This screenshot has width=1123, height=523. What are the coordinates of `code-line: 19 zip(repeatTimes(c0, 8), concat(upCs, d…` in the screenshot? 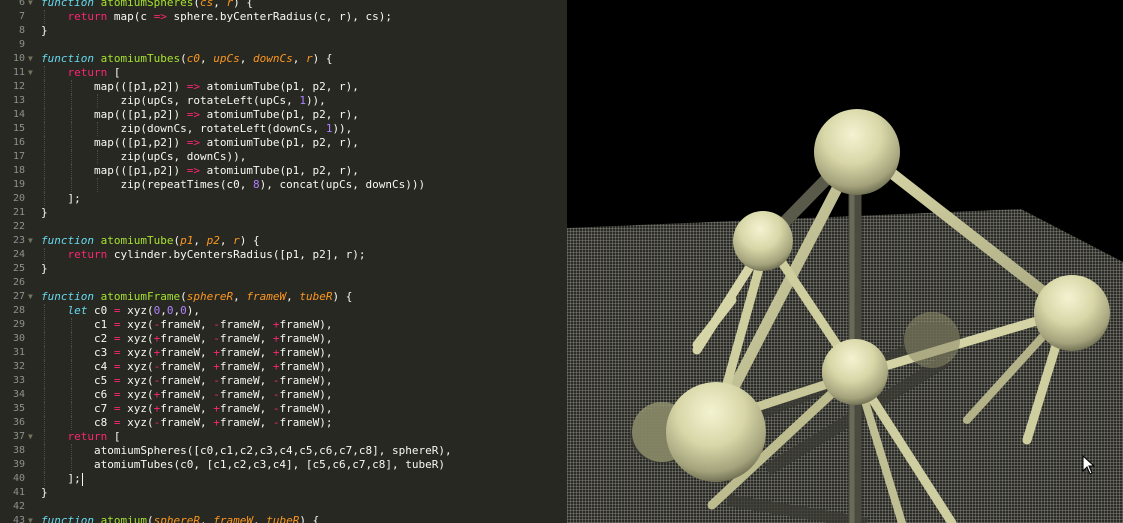 It's located at (283, 185).